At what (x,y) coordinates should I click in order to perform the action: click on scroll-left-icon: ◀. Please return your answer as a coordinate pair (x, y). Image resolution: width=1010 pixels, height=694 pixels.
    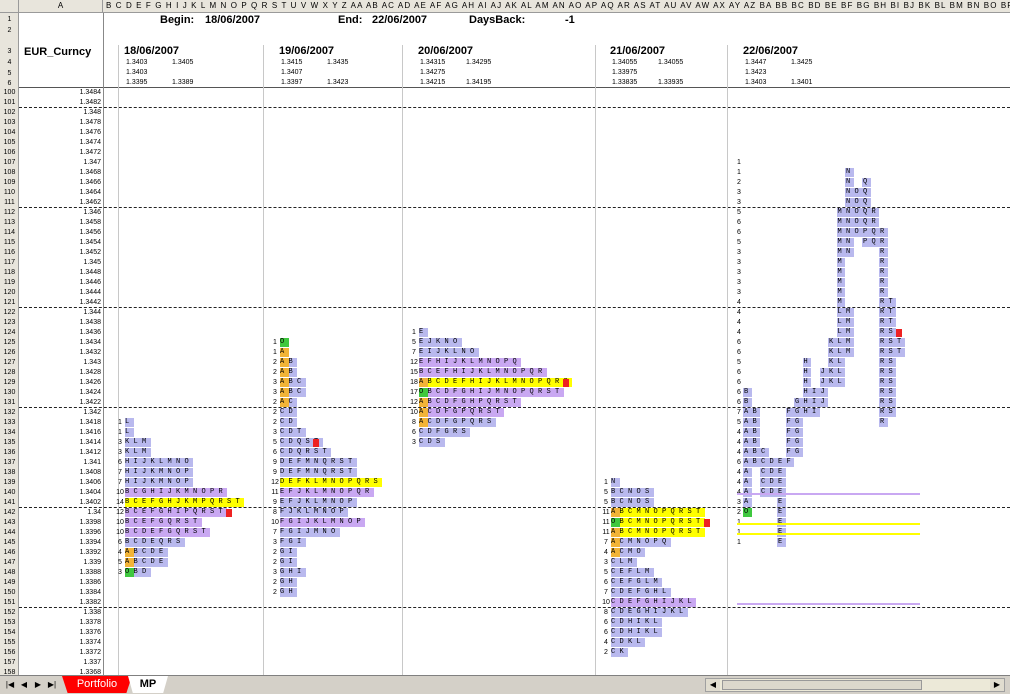
    Looking at the image, I should click on (713, 685).